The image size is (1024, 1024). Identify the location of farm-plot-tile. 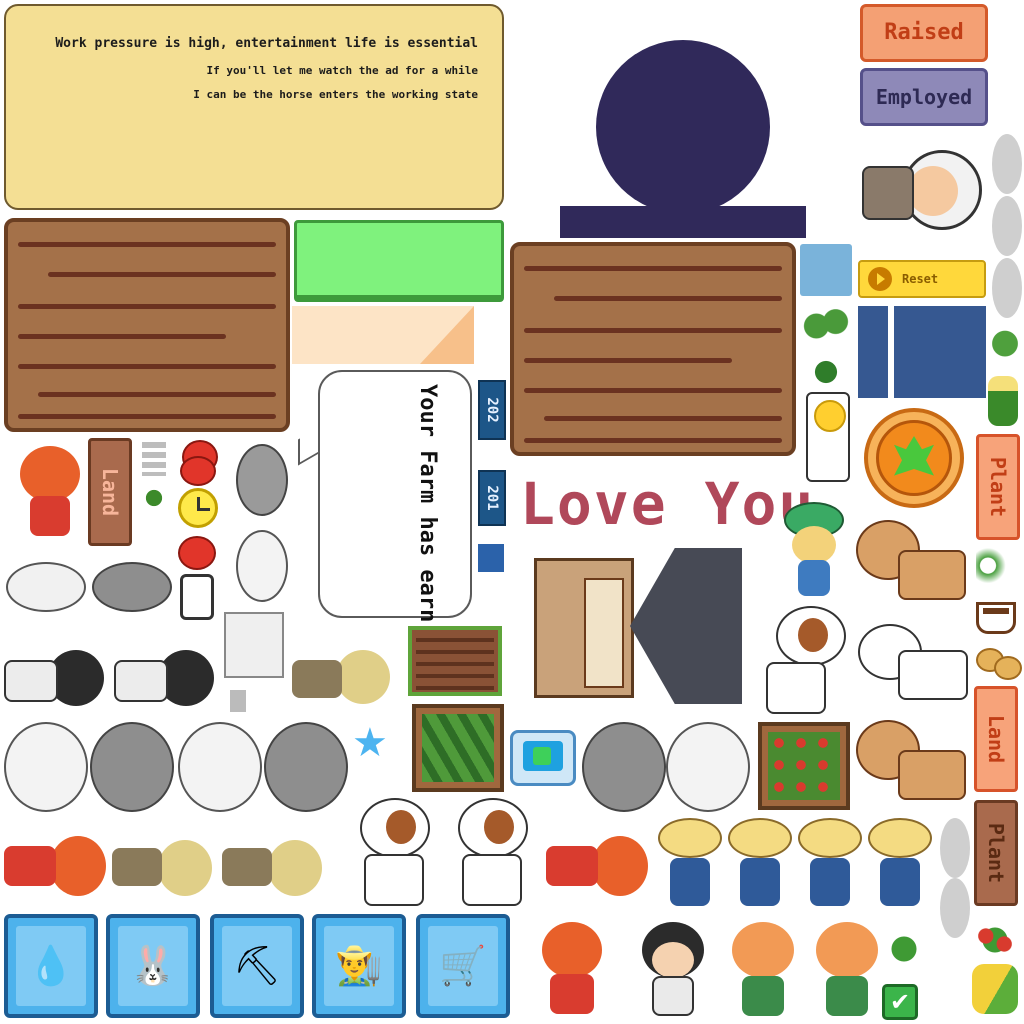
(455, 661).